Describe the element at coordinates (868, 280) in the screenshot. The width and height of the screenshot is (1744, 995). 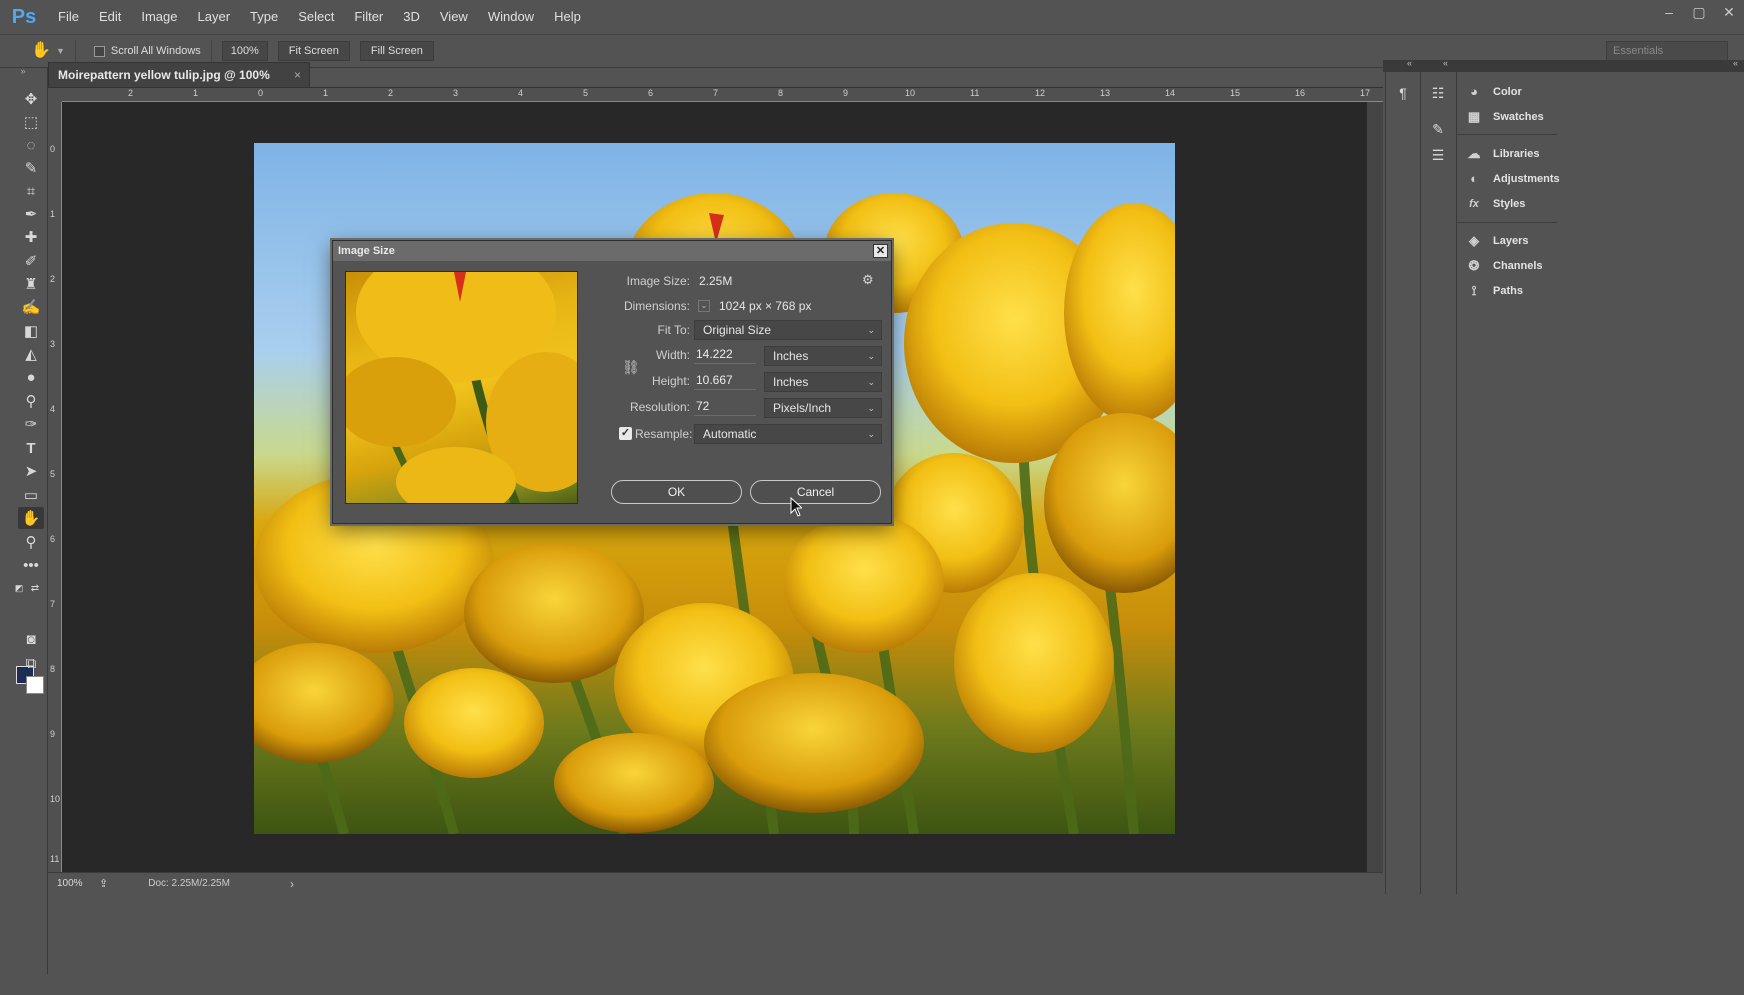
I see `gear-icon: ⚙` at that location.